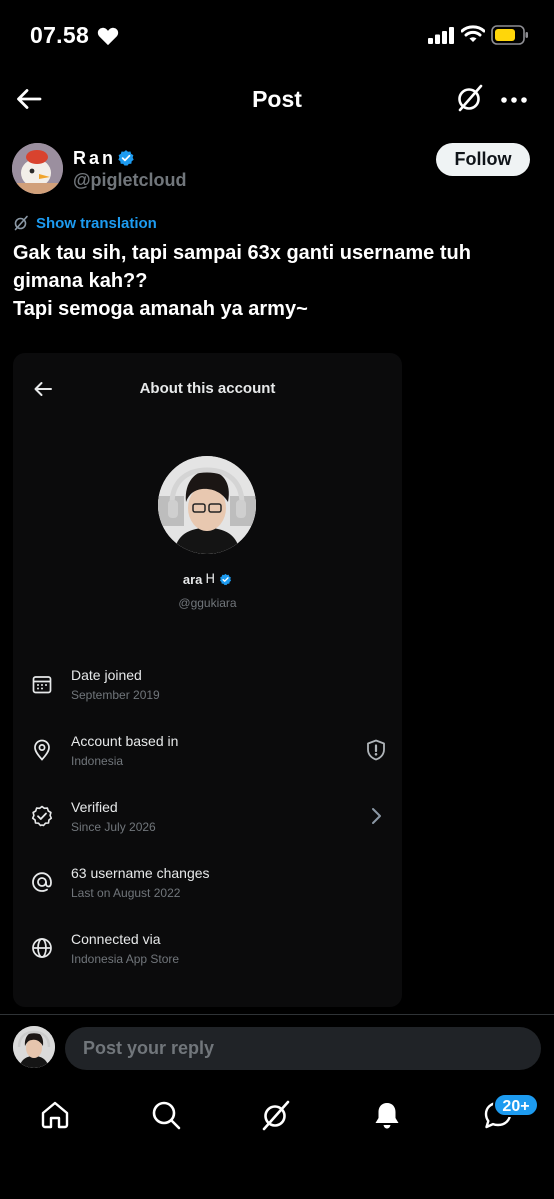 This screenshot has width=554, height=1199. Describe the element at coordinates (42, 685) in the screenshot. I see `calendar-icon` at that location.